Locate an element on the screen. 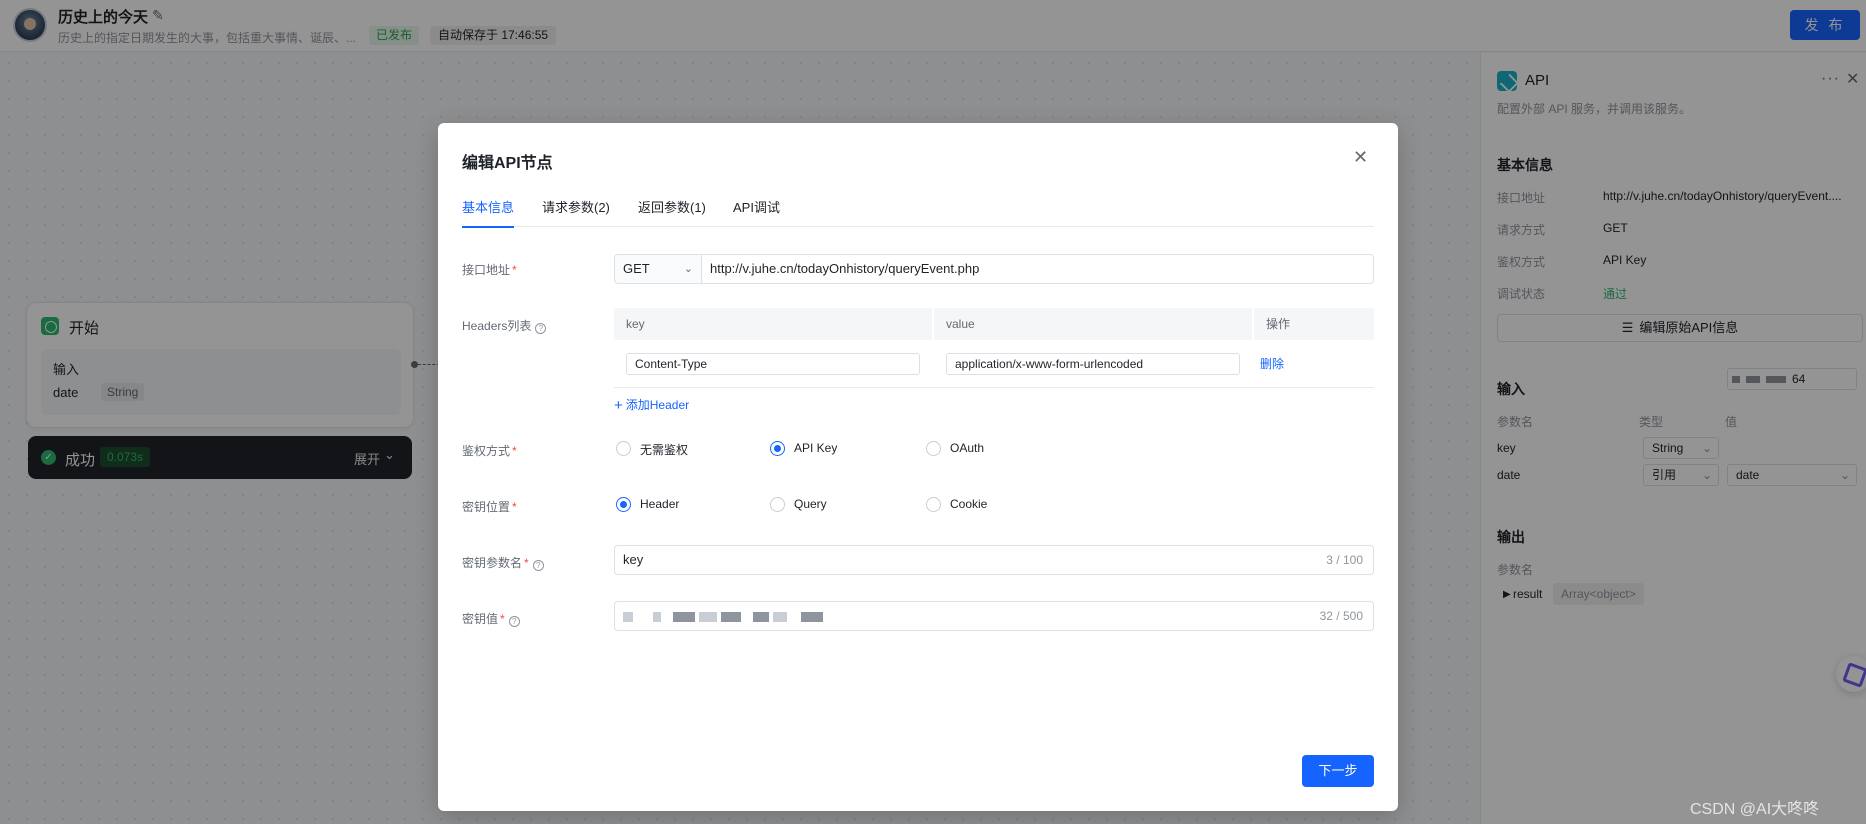  key-value-label: 密钥值 *? is located at coordinates (491, 618).